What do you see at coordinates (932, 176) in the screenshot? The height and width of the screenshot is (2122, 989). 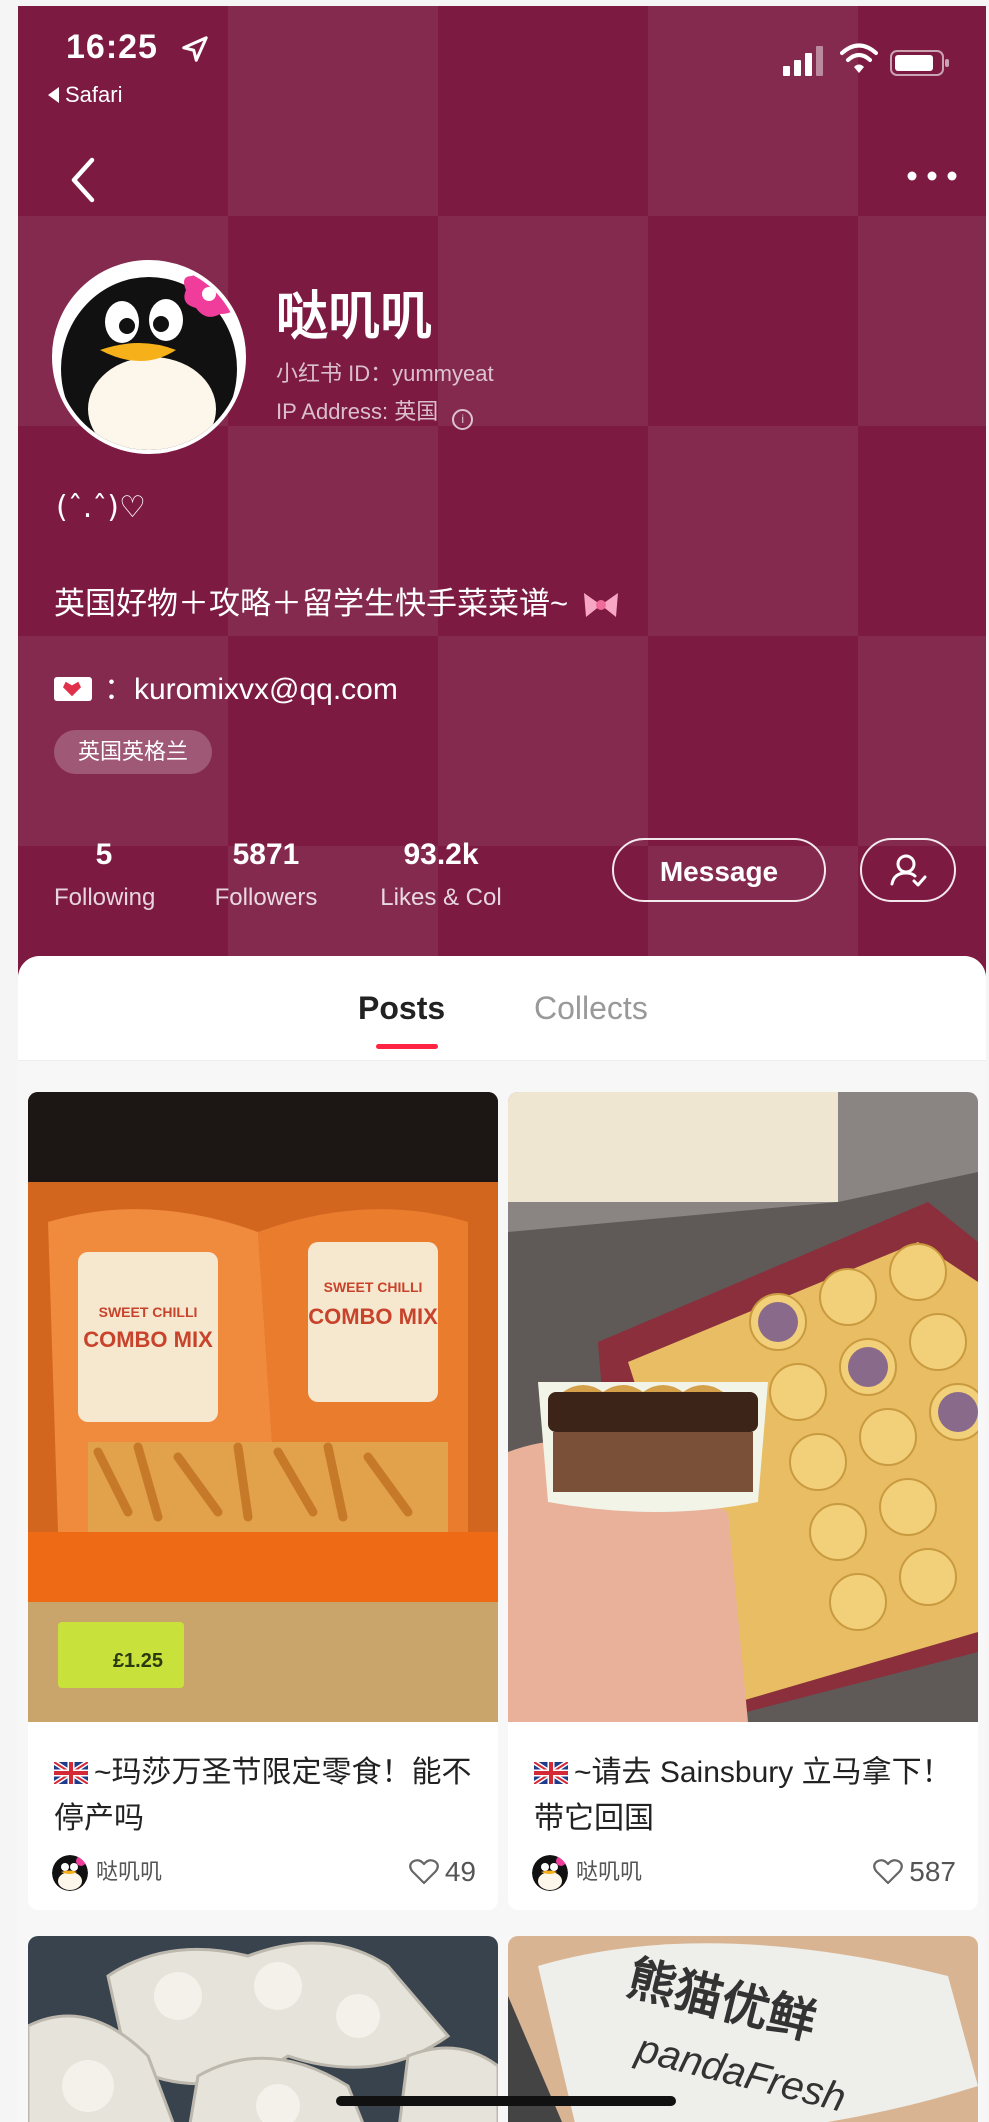 I see `more-options-icon` at bounding box center [932, 176].